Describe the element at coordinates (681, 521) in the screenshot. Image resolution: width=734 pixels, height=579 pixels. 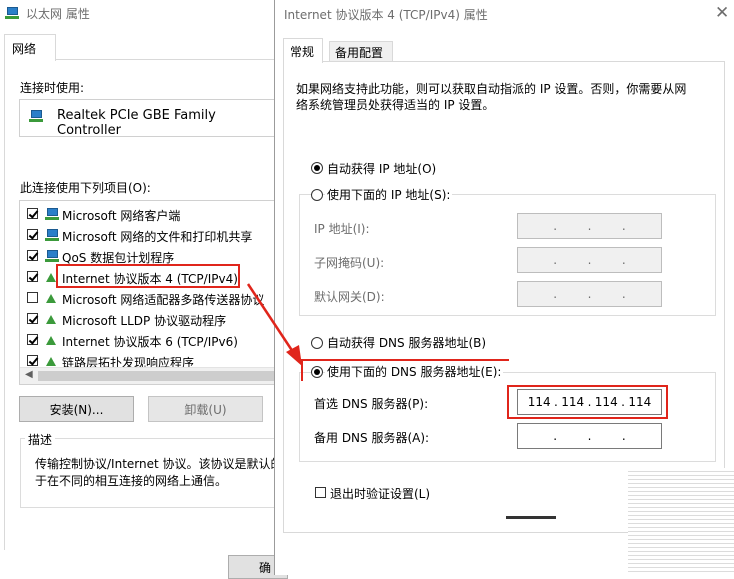
I see `watermark-graphic` at that location.